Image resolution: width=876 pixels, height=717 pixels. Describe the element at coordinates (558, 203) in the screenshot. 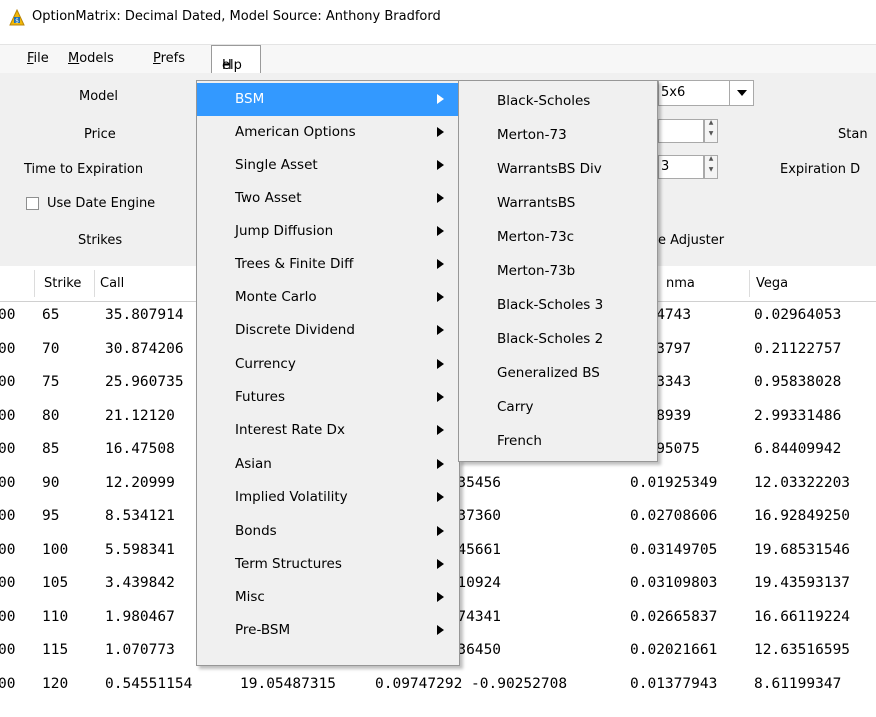

I see `bsm-submenu-item: WarrantsBS` at that location.